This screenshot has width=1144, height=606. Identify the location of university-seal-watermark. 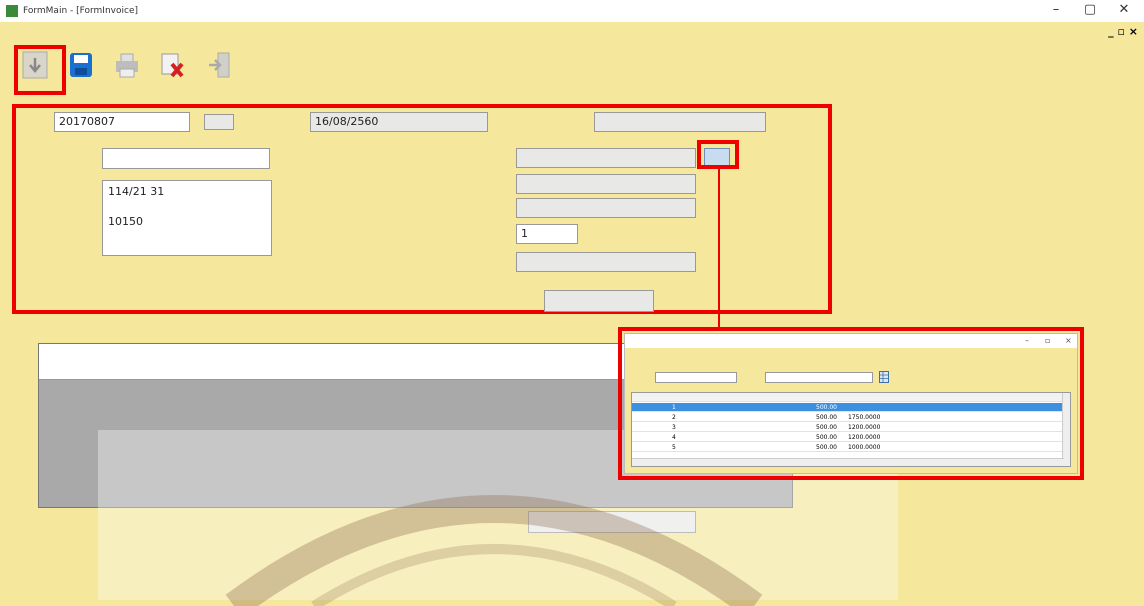
(494, 550).